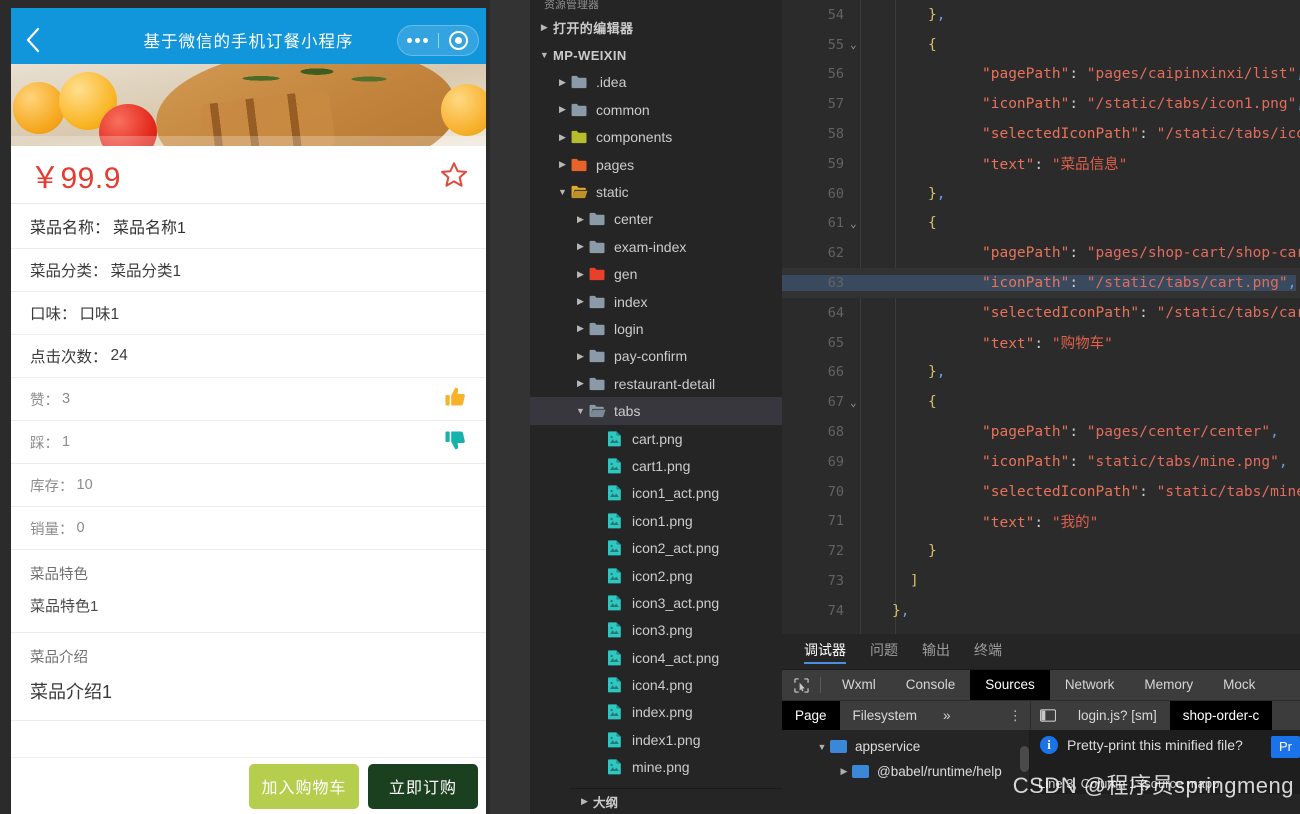  Describe the element at coordinates (656, 684) in the screenshot. I see `tree-file-row: icon4.png` at that location.